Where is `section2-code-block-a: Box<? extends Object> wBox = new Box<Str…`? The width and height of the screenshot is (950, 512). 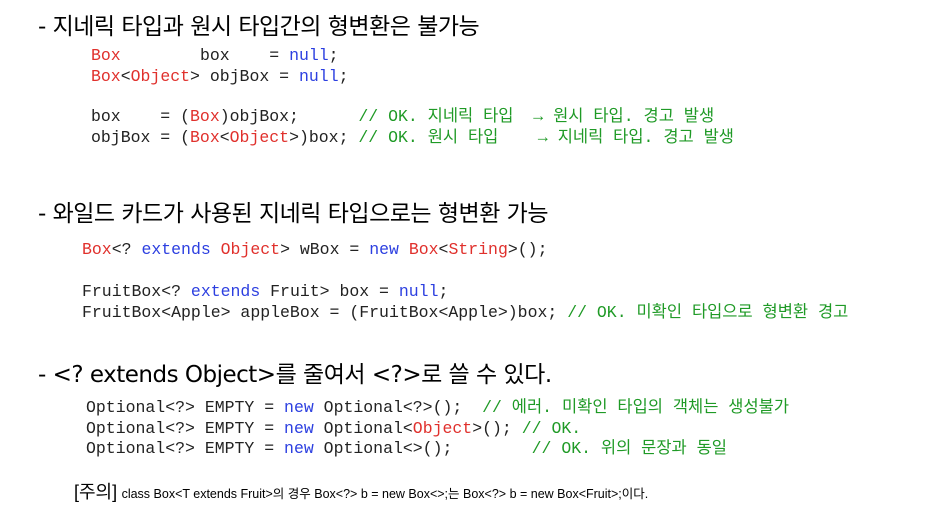
section2-code-block-a: Box<? extends Object> wBox = new Box<Str… is located at coordinates (314, 250).